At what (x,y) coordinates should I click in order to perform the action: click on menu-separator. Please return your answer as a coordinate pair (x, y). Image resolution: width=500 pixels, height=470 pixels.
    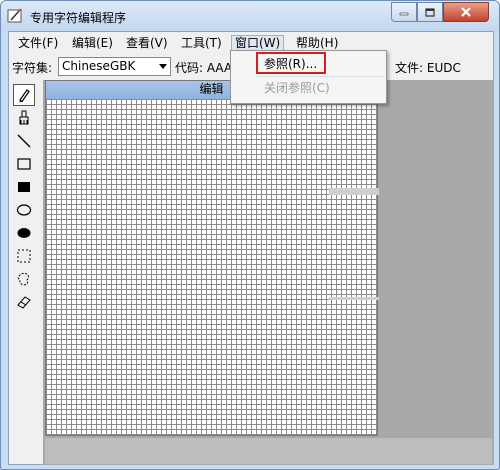
    Looking at the image, I should click on (320, 76).